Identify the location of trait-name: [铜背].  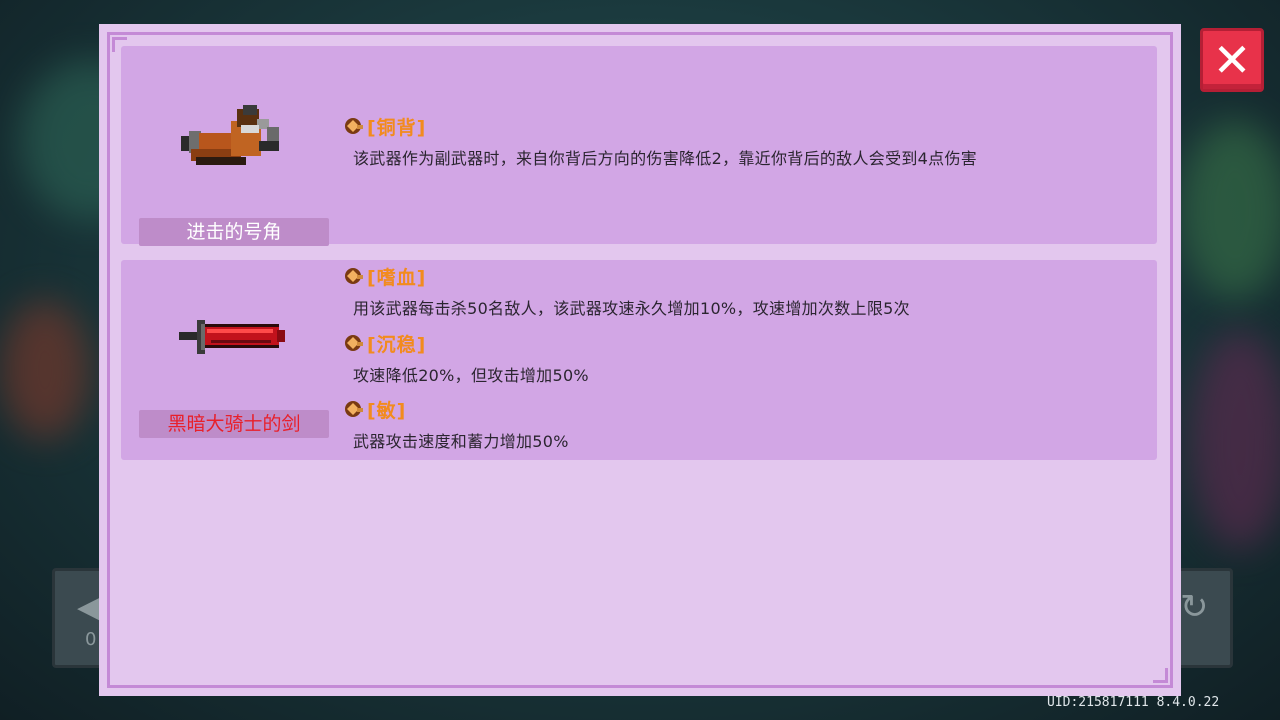
(397, 127).